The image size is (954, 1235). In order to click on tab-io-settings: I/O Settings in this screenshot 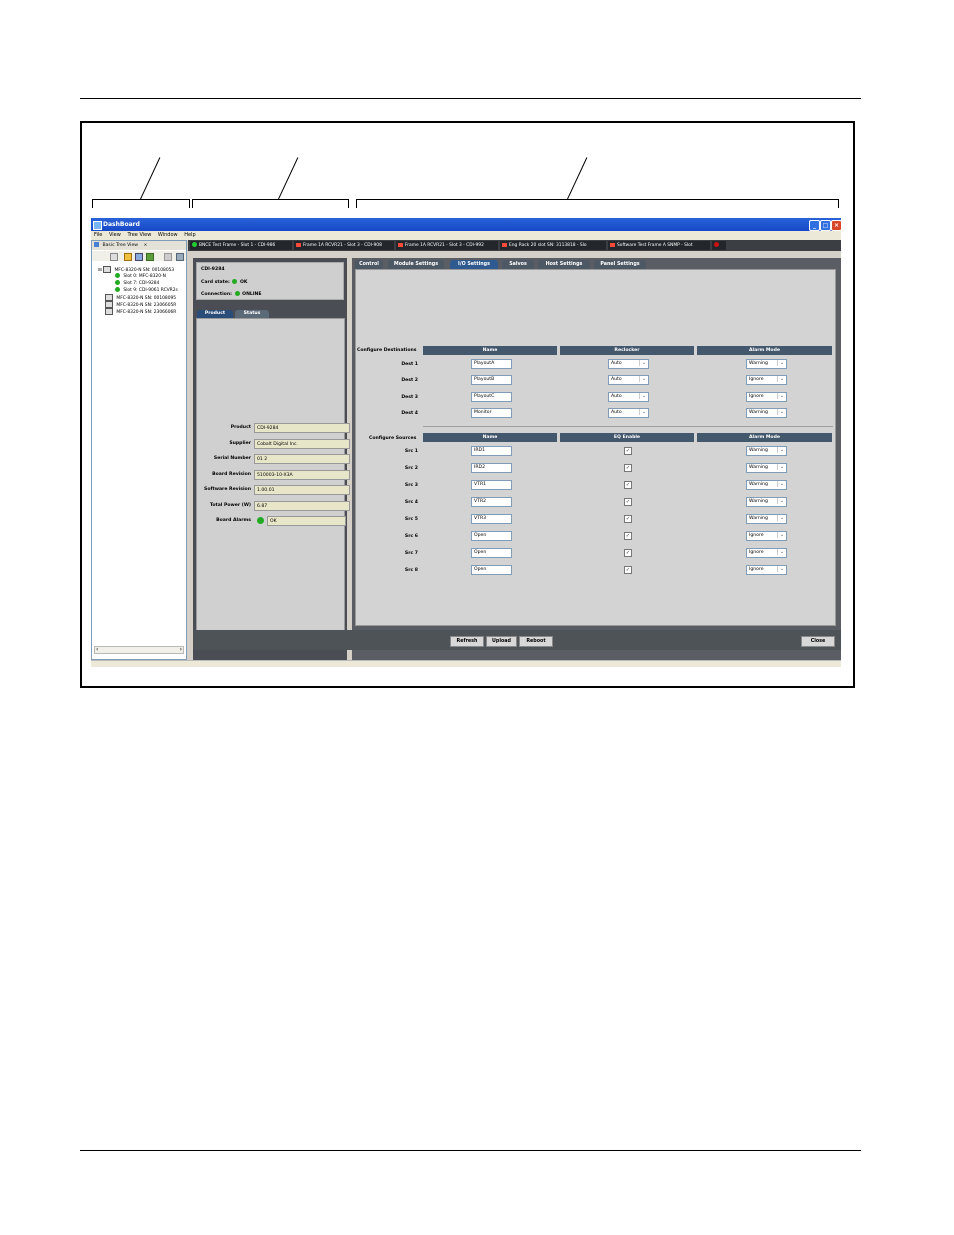, I will do `click(474, 264)`.